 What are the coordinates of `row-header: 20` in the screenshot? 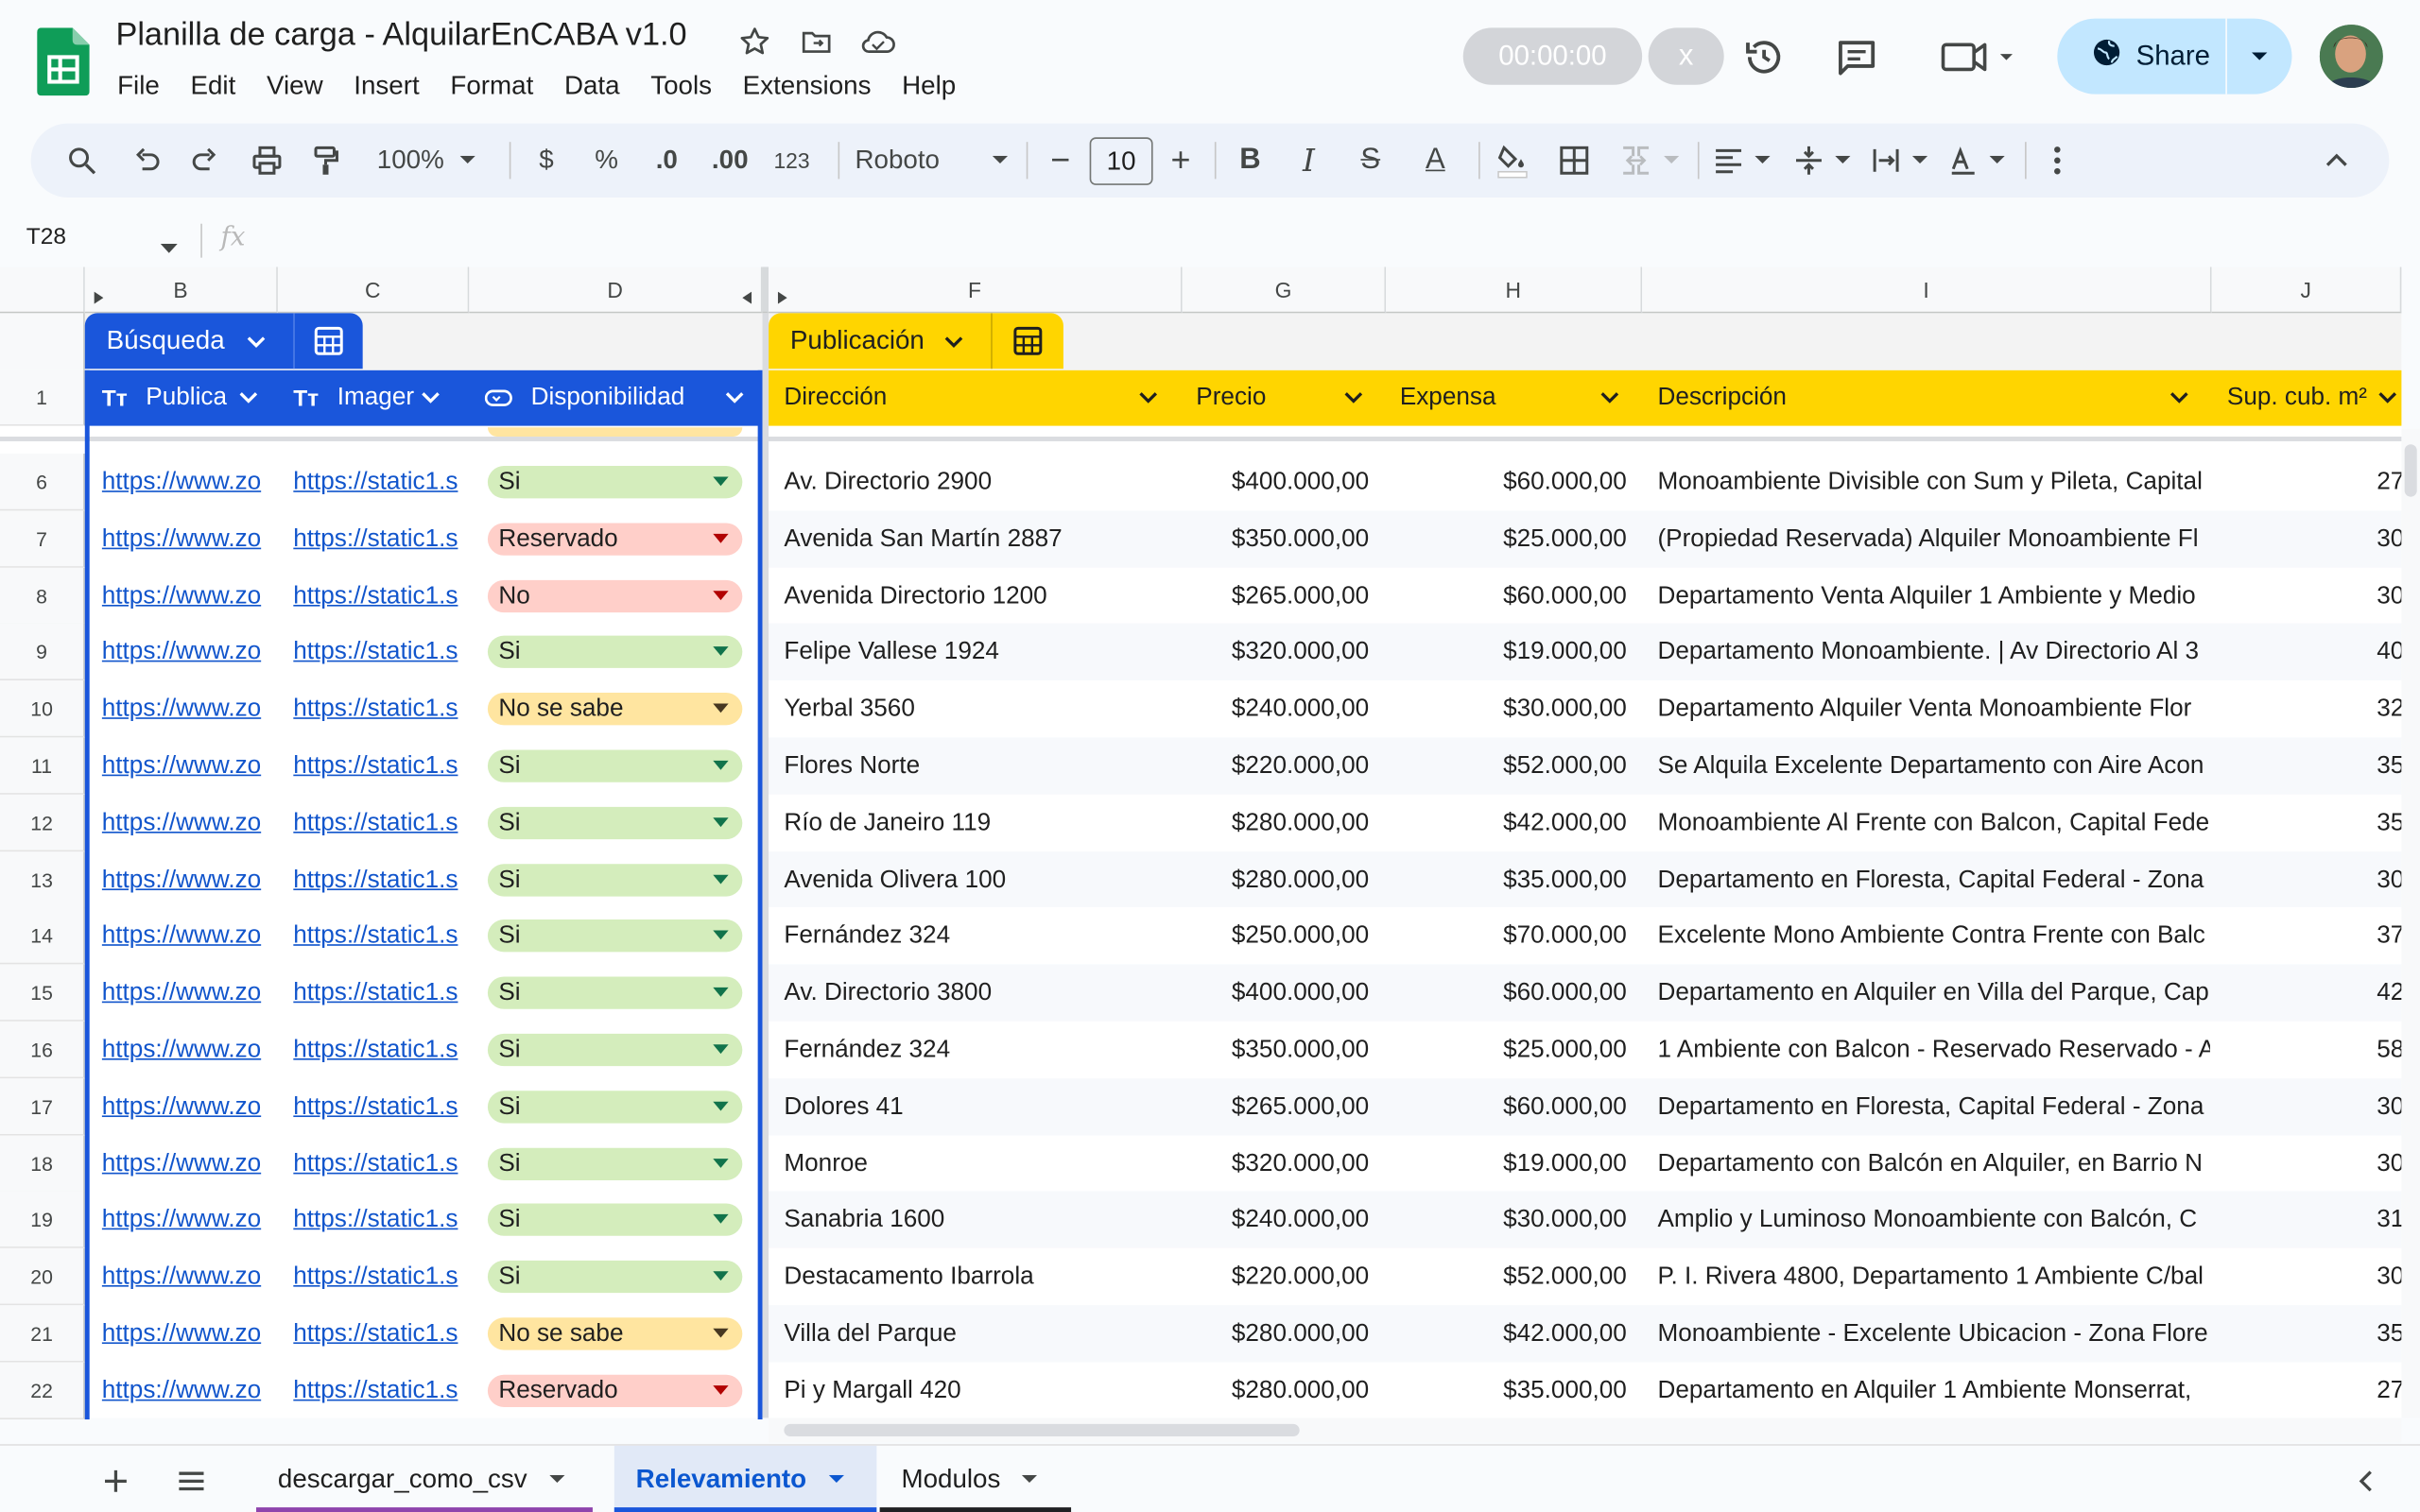 It's located at (42, 1276).